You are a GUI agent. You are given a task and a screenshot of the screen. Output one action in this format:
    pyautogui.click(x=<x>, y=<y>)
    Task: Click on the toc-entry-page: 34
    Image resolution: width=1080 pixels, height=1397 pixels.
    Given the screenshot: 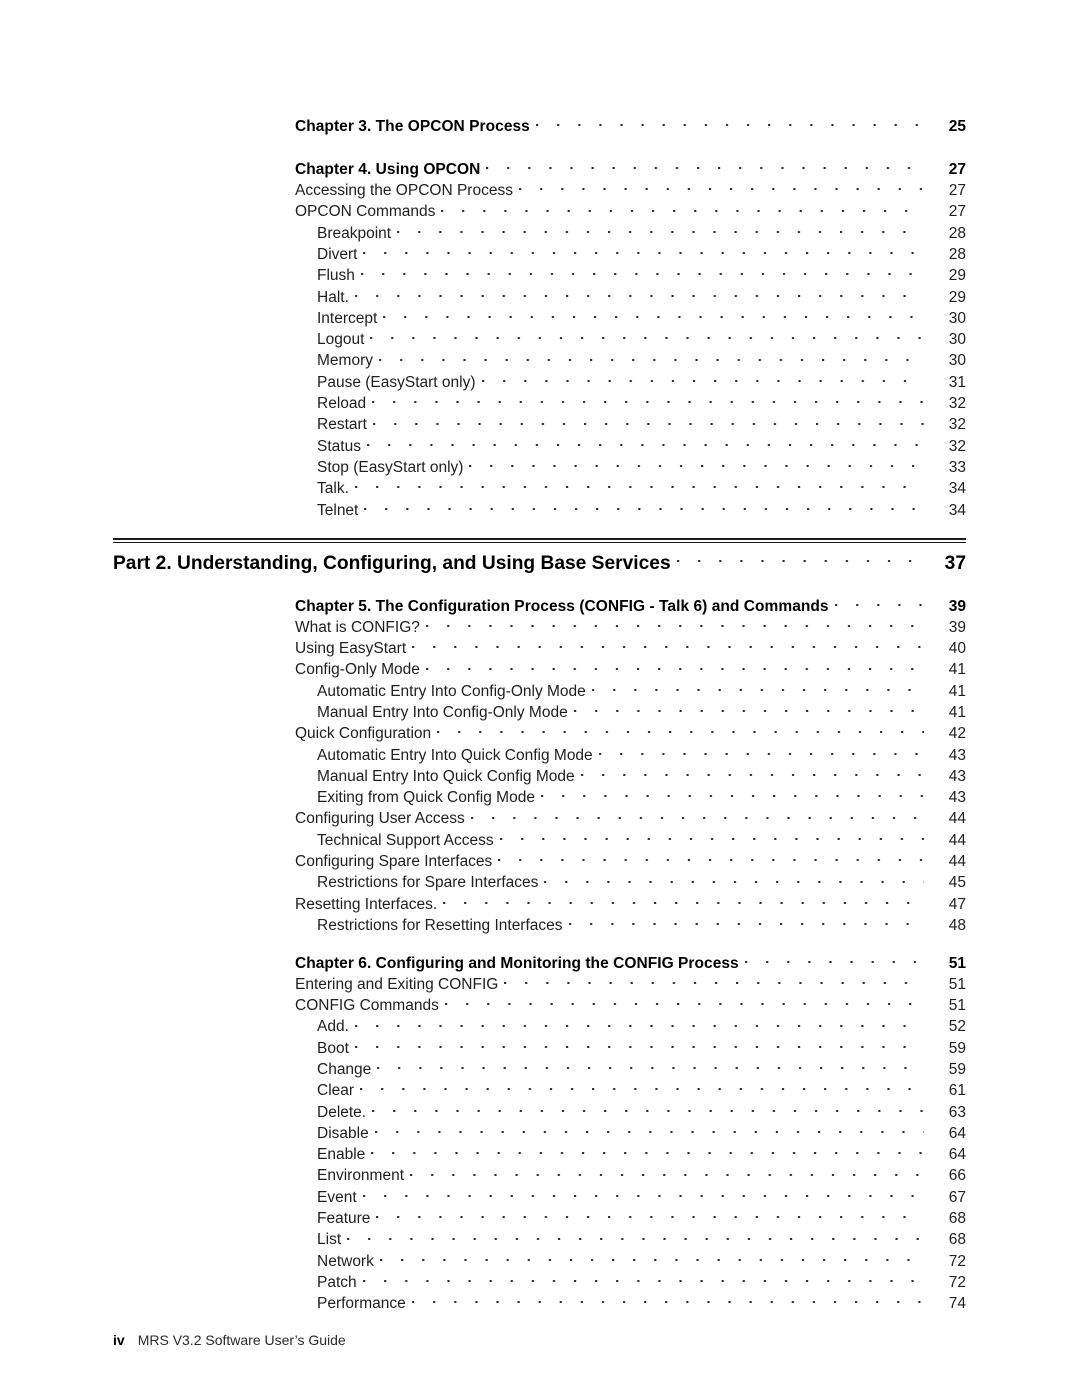 What is the action you would take?
    pyautogui.click(x=957, y=489)
    